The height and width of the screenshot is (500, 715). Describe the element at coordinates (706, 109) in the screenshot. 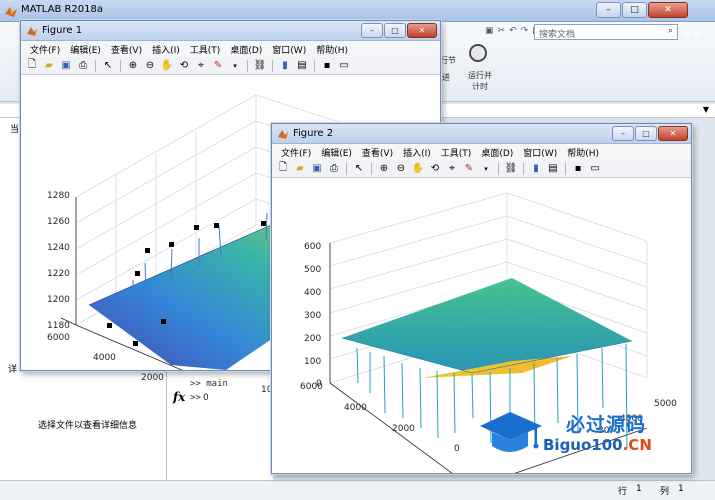

I see `folder-dropdown-icon: ▼` at that location.